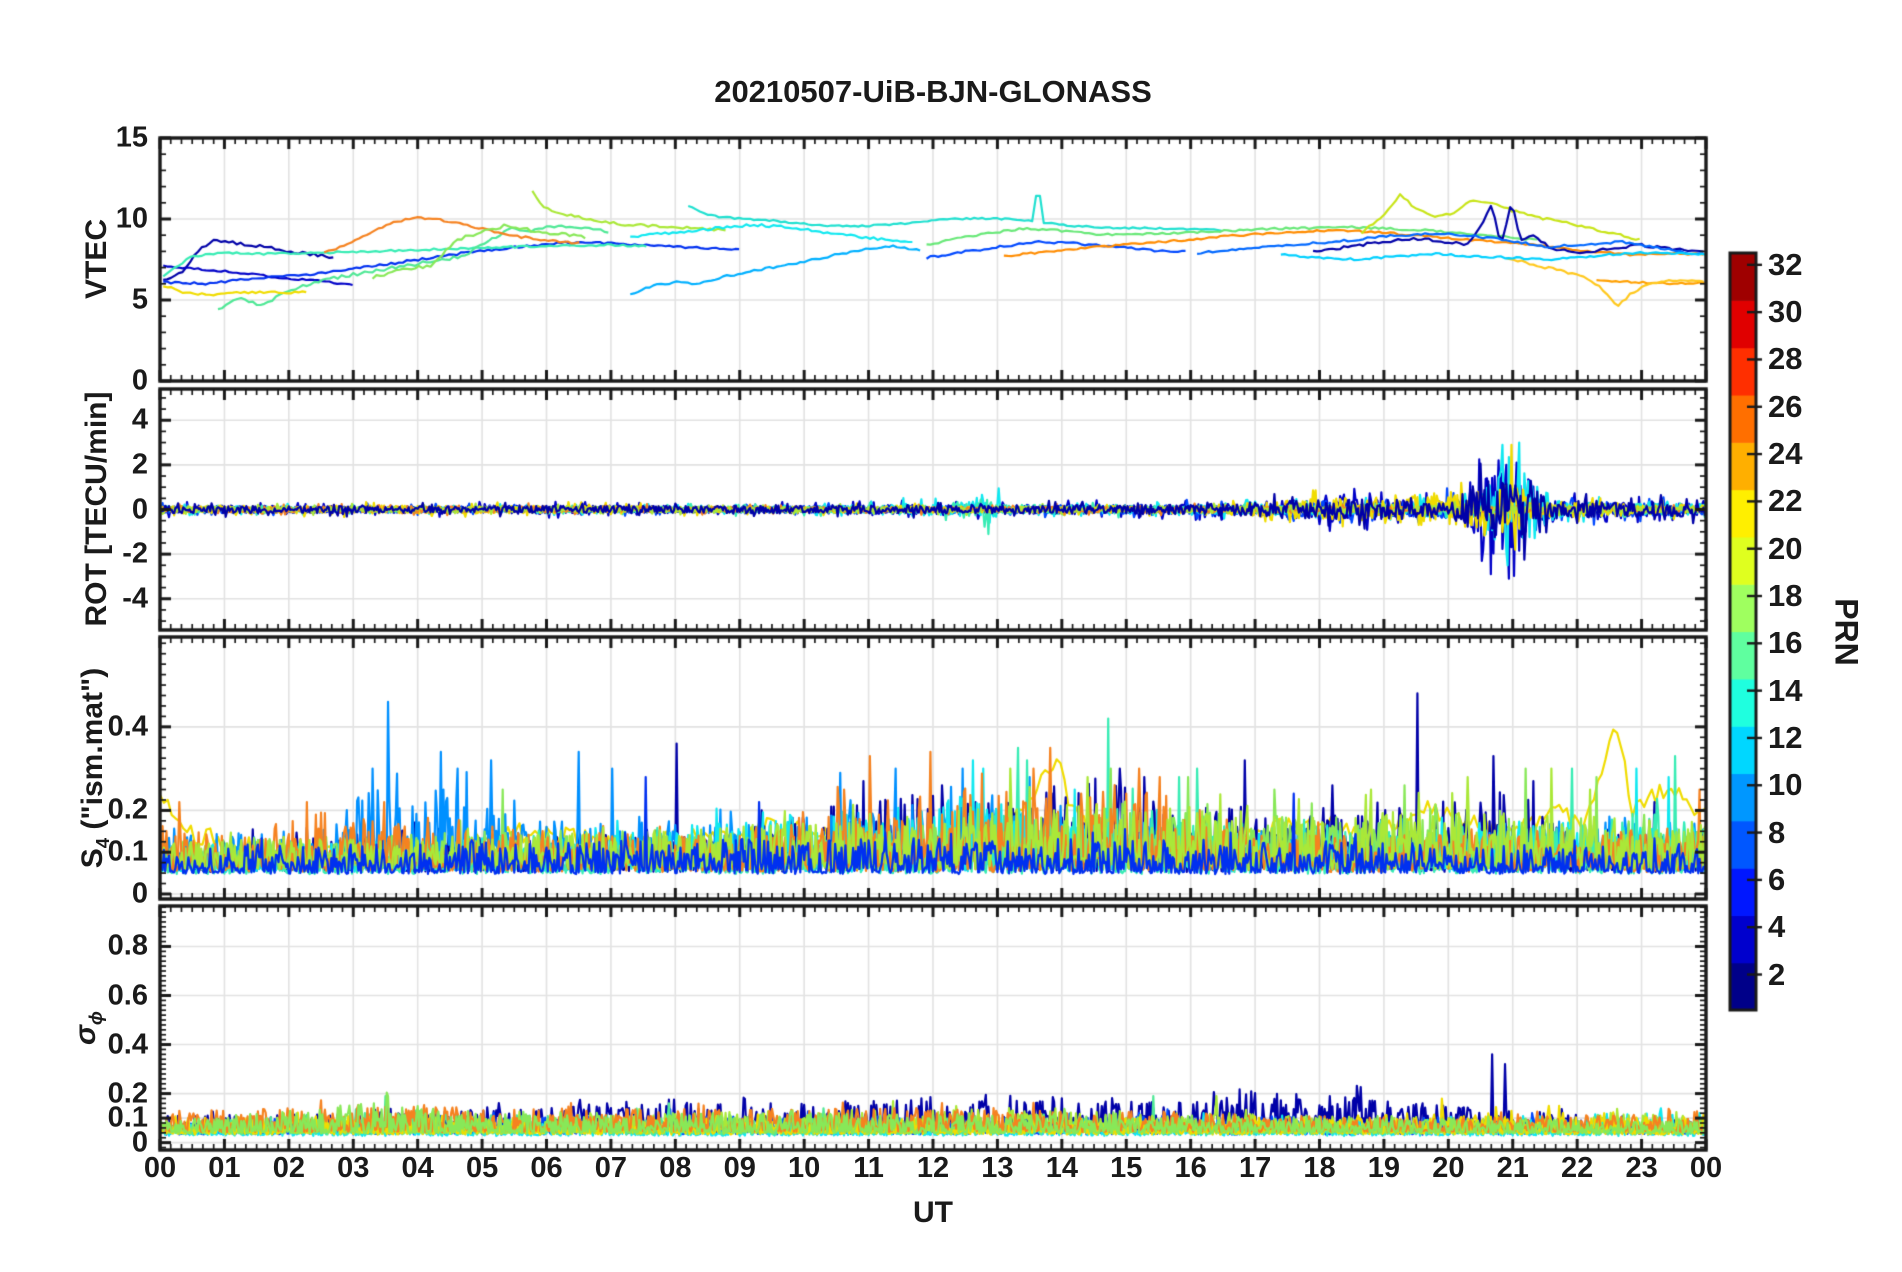 The height and width of the screenshot is (1272, 1902). I want to click on x-tick-label: 12, so click(933, 1168).